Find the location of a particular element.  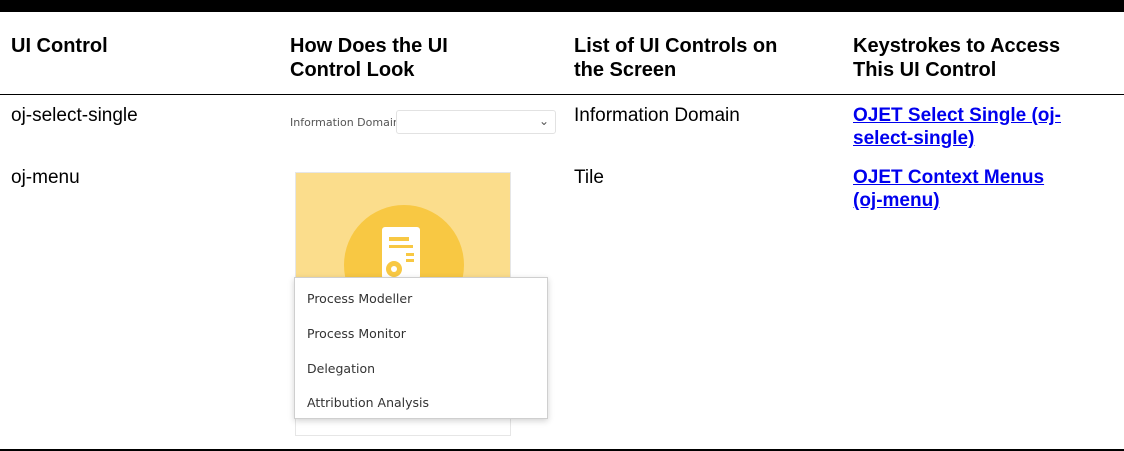

header-how-look-line2: Control Look is located at coordinates (352, 70).